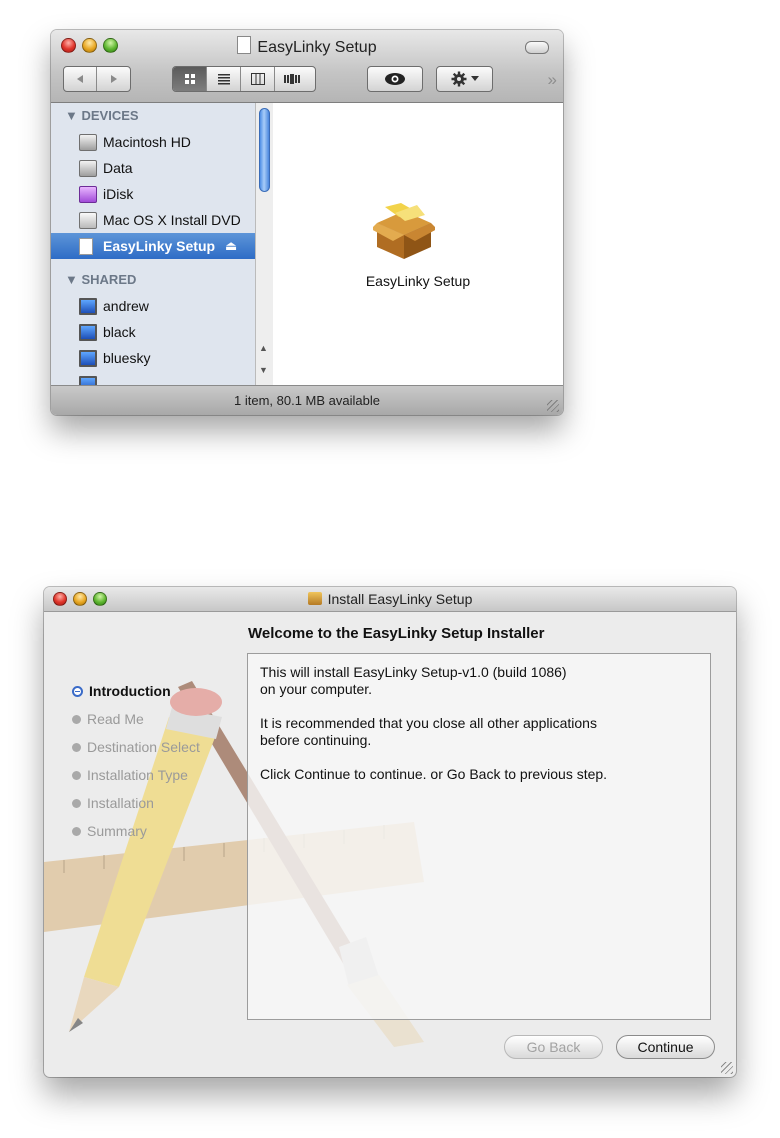 The width and height of the screenshot is (780, 1138). I want to click on window-title: EasyLinky Setup, so click(307, 46).